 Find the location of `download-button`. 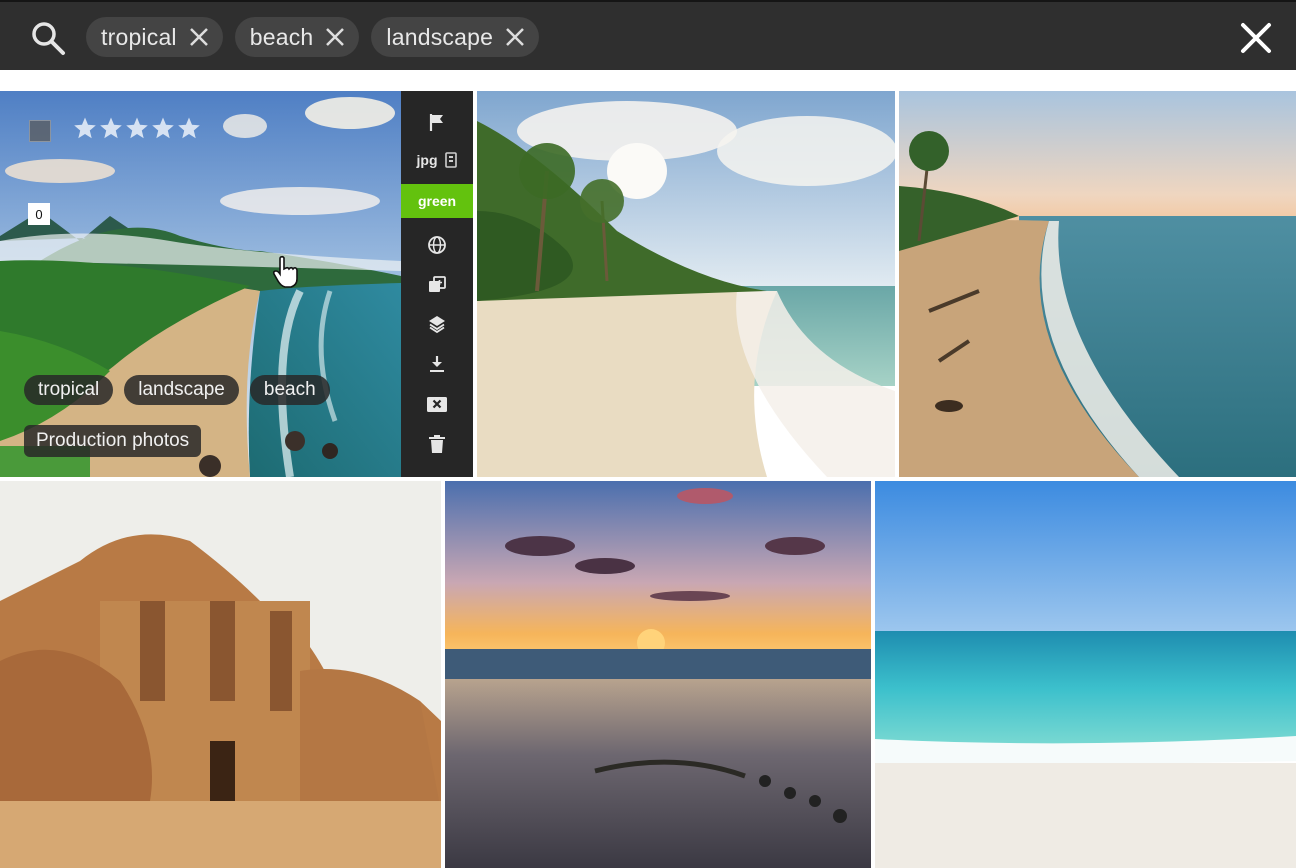

download-button is located at coordinates (437, 364).